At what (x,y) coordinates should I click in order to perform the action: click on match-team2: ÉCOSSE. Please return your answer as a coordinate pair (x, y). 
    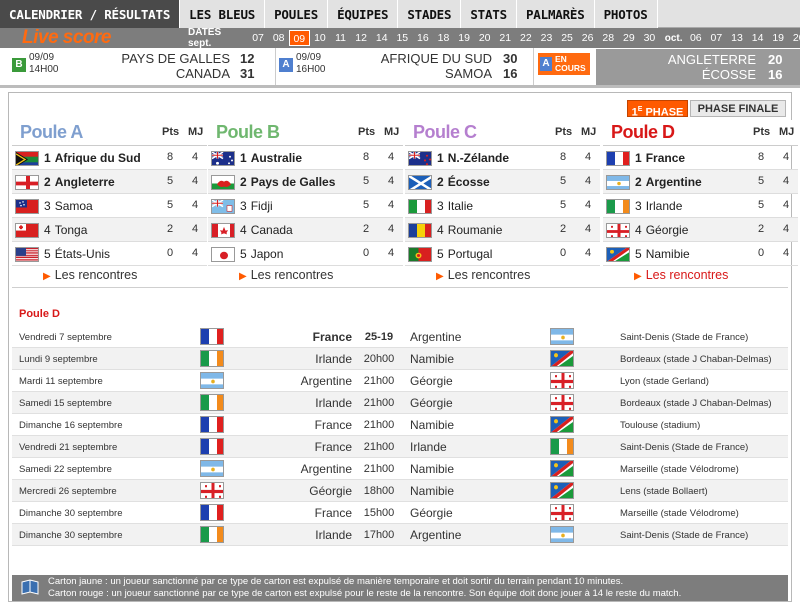
    Looking at the image, I should click on (676, 74).